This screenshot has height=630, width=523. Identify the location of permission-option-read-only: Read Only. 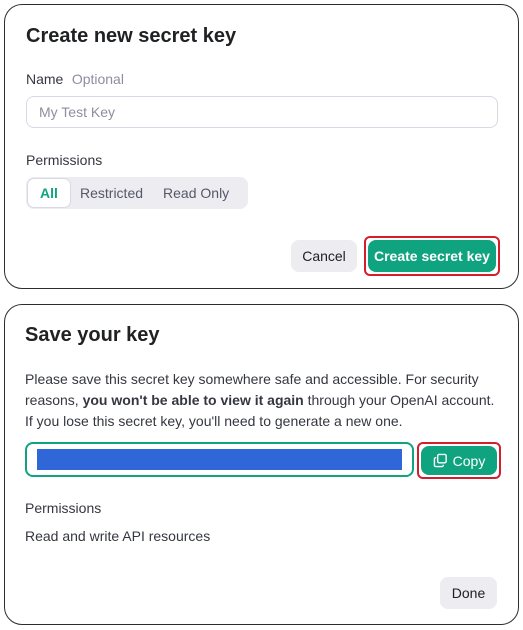
(196, 193).